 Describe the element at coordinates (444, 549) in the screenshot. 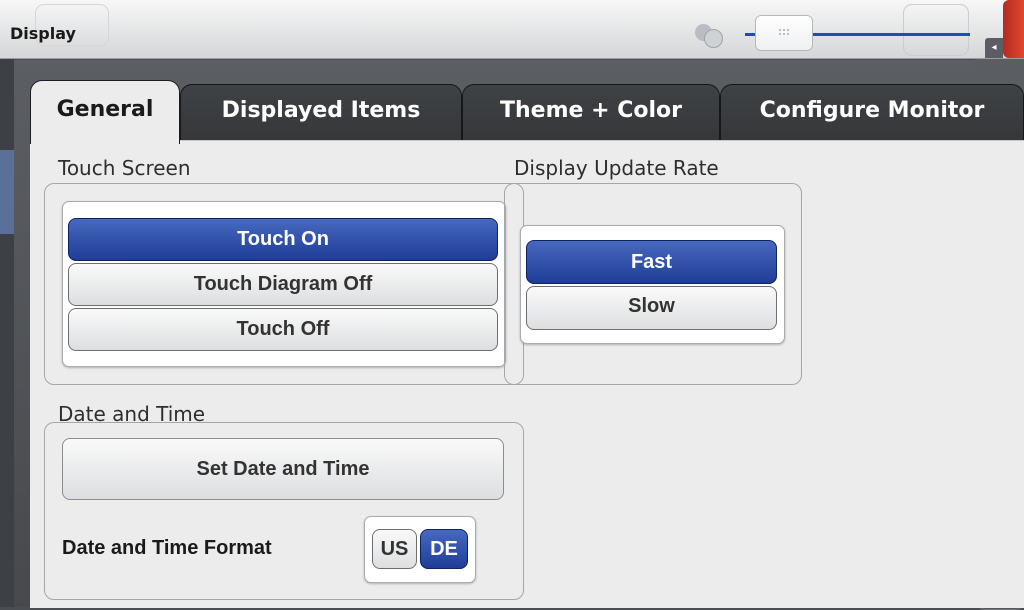

I see `format-de-button: DE` at that location.